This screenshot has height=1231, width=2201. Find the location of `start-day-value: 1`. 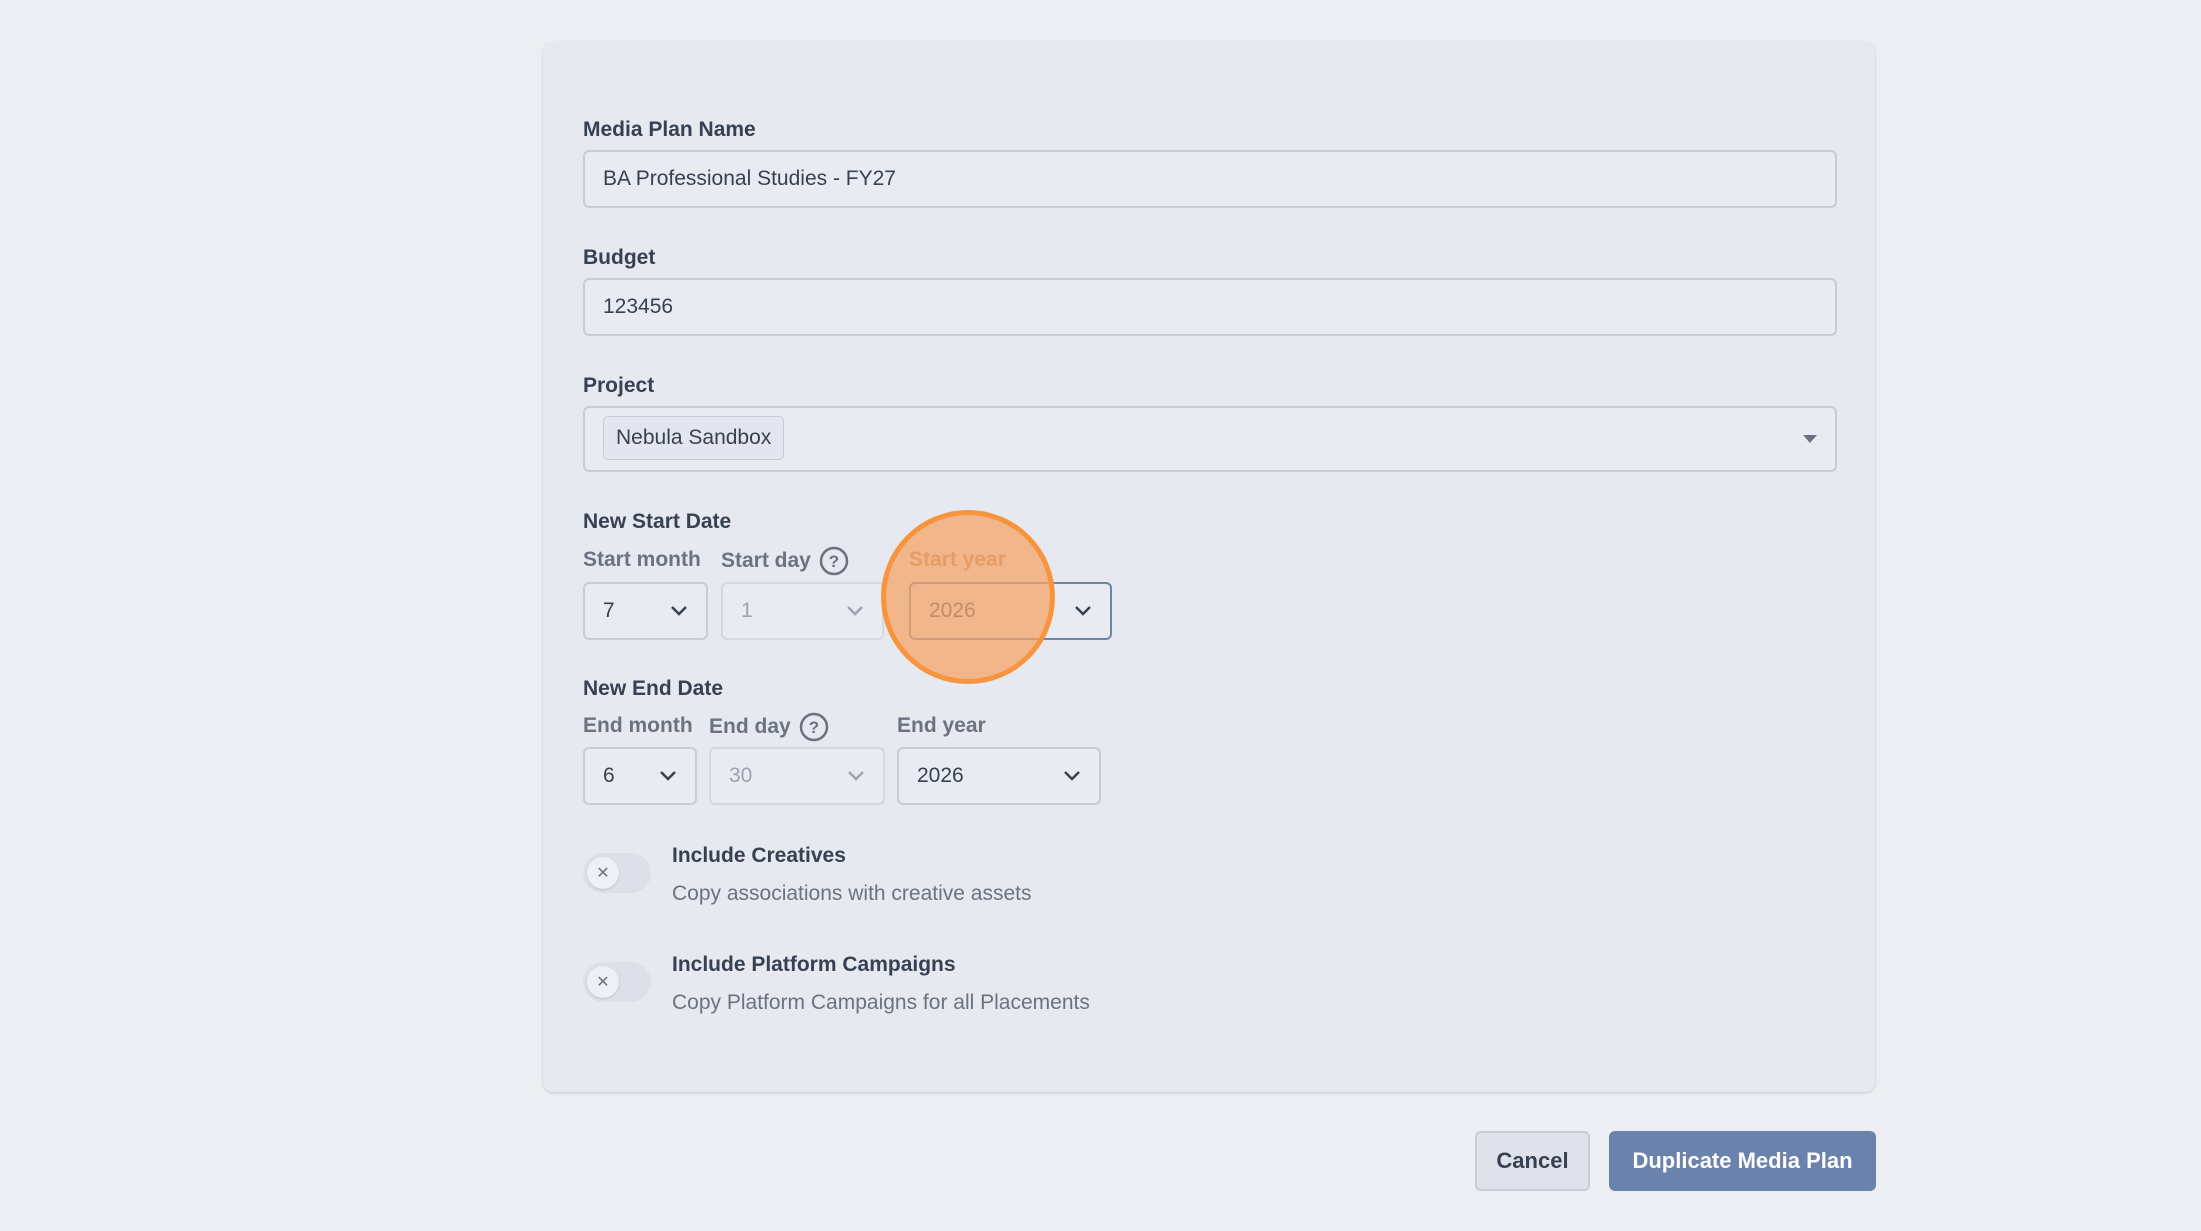

start-day-value: 1 is located at coordinates (747, 610).